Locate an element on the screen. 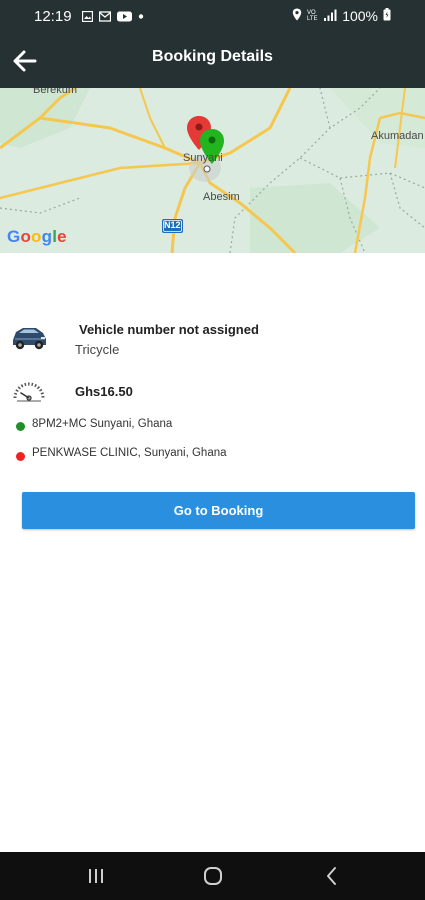  fare-amount: Ghs16.50 is located at coordinates (104, 391).